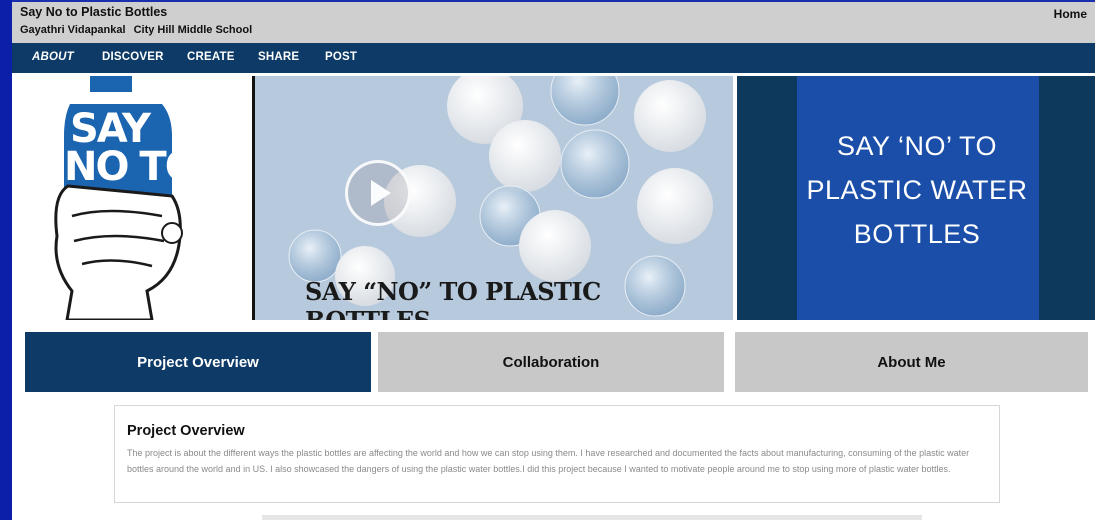  Describe the element at coordinates (917, 146) in the screenshot. I see `slogan-line-1: SAY ‘NO’ TO` at that location.